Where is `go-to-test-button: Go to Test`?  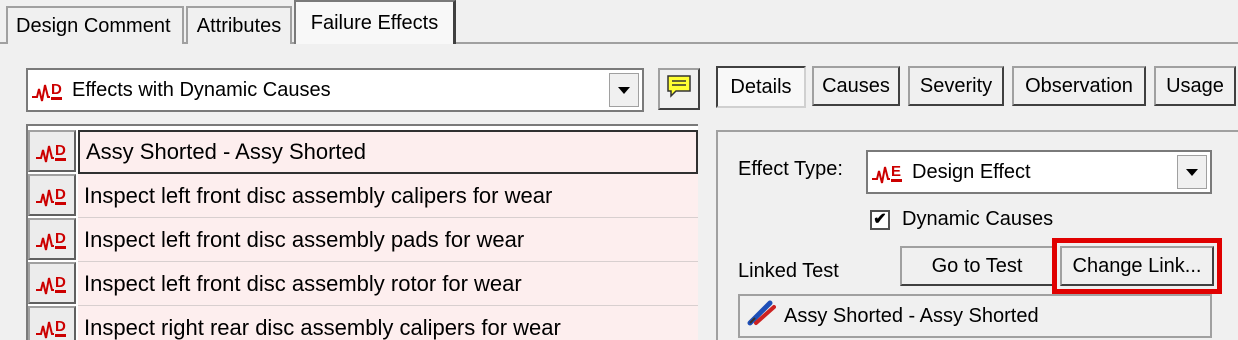 go-to-test-button: Go to Test is located at coordinates (977, 266).